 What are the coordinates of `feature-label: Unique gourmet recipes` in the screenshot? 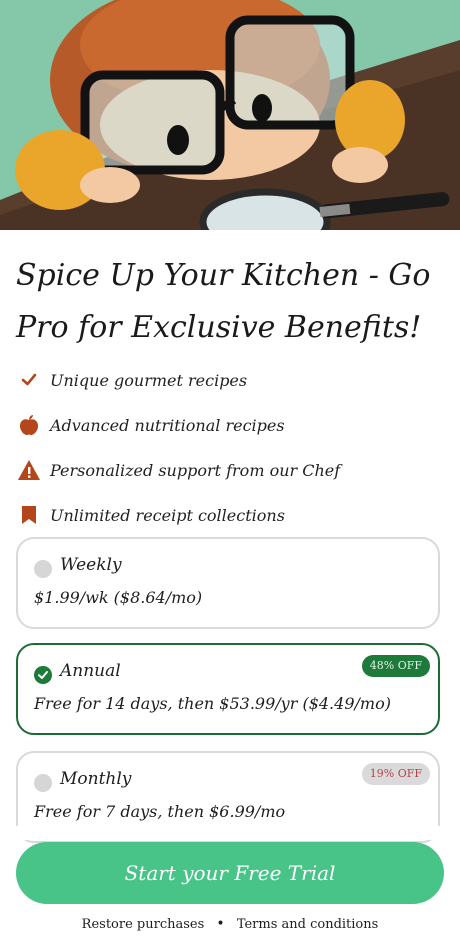 It's located at (149, 380).